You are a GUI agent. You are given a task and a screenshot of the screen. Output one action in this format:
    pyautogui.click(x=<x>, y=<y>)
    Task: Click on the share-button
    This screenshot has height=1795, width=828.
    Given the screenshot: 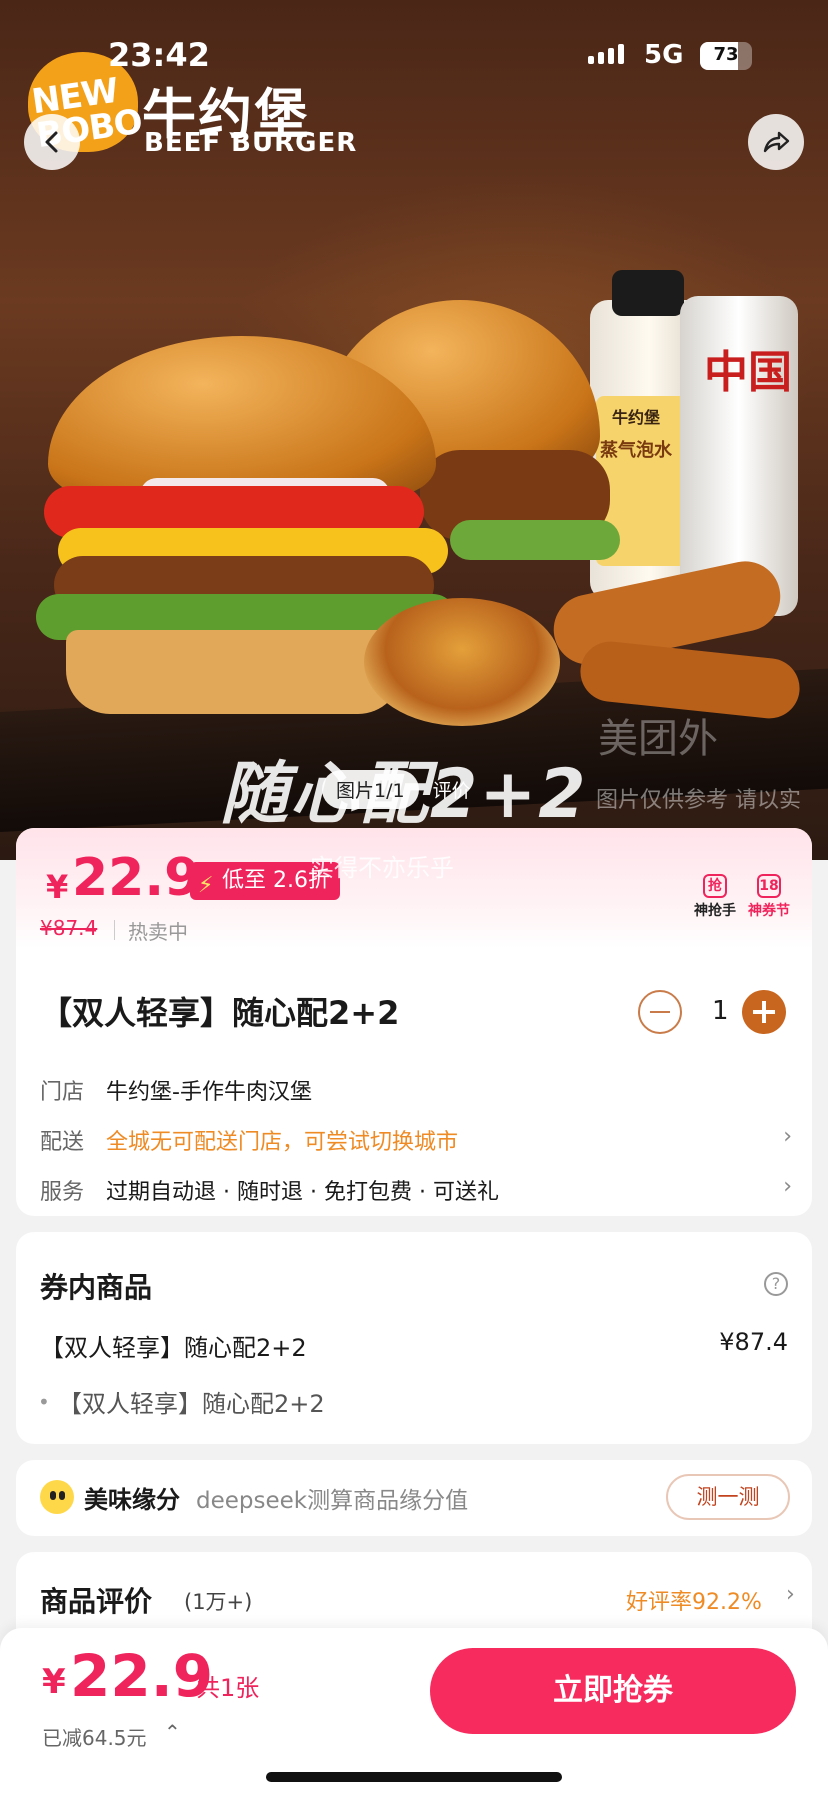 What is the action you would take?
    pyautogui.click(x=776, y=142)
    